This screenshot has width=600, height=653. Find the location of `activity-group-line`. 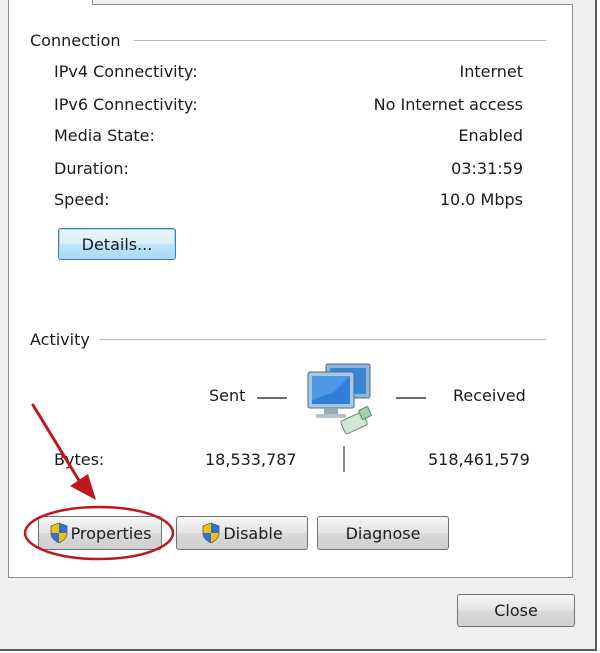

activity-group-line is located at coordinates (323, 339).